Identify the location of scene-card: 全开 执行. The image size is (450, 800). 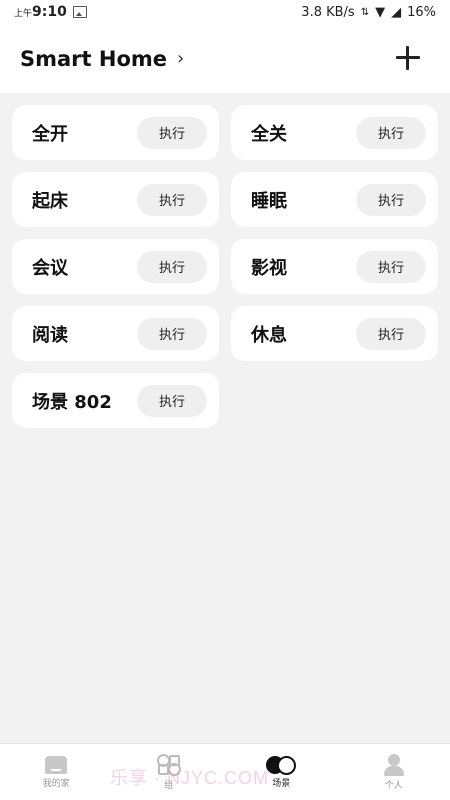
(115, 132).